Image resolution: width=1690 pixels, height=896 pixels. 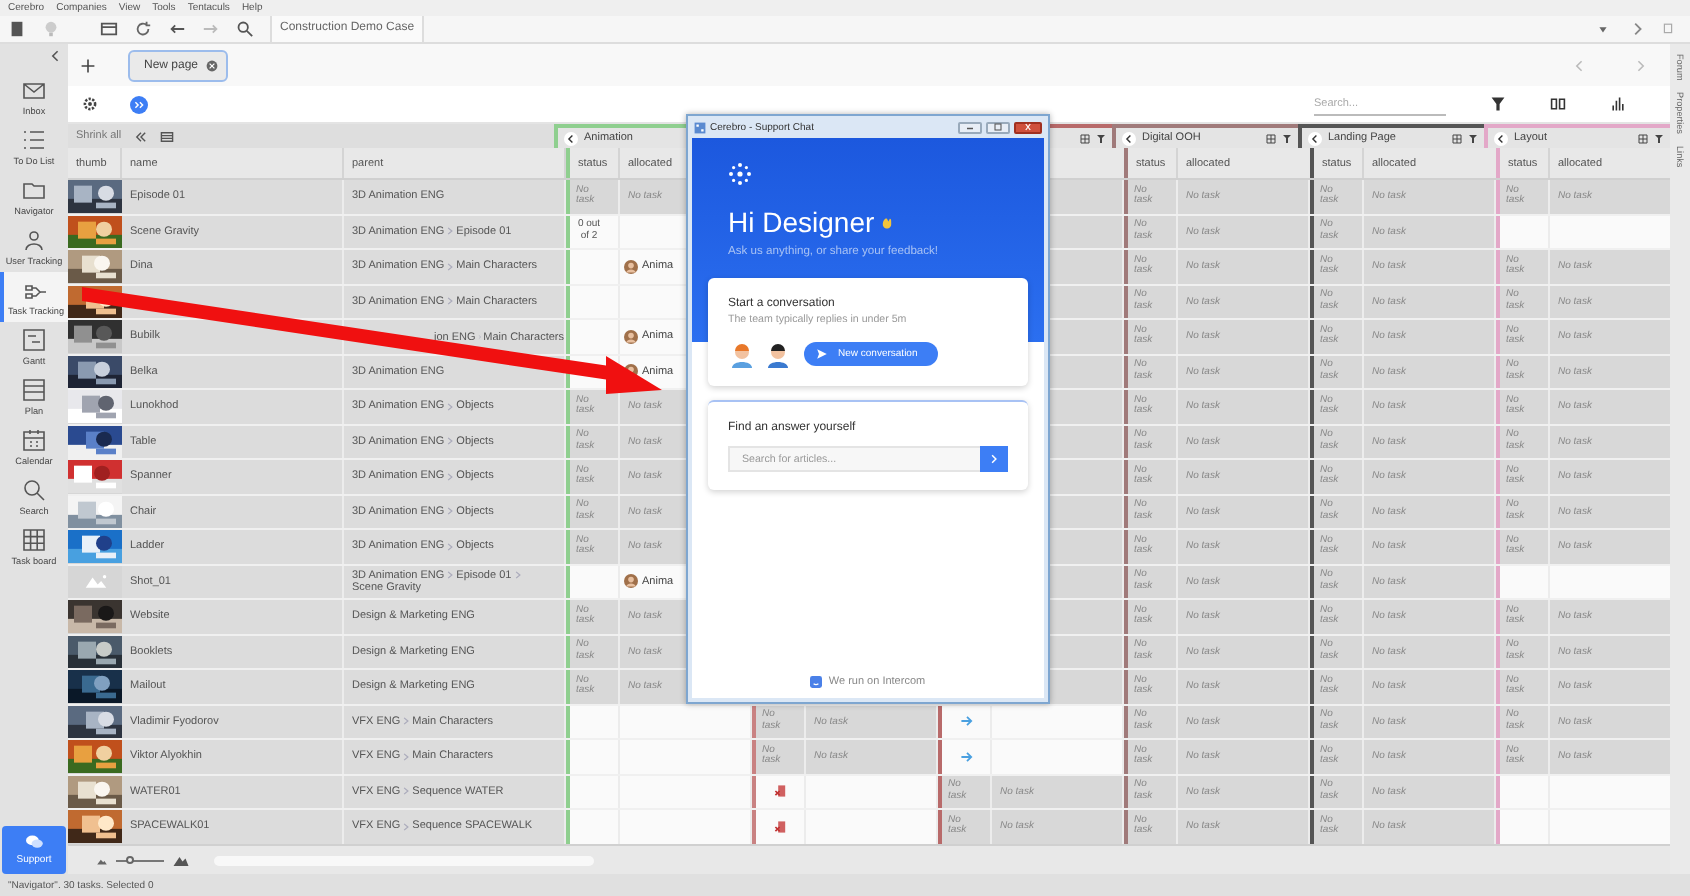 I want to click on logo-icon, so click(x=740, y=174).